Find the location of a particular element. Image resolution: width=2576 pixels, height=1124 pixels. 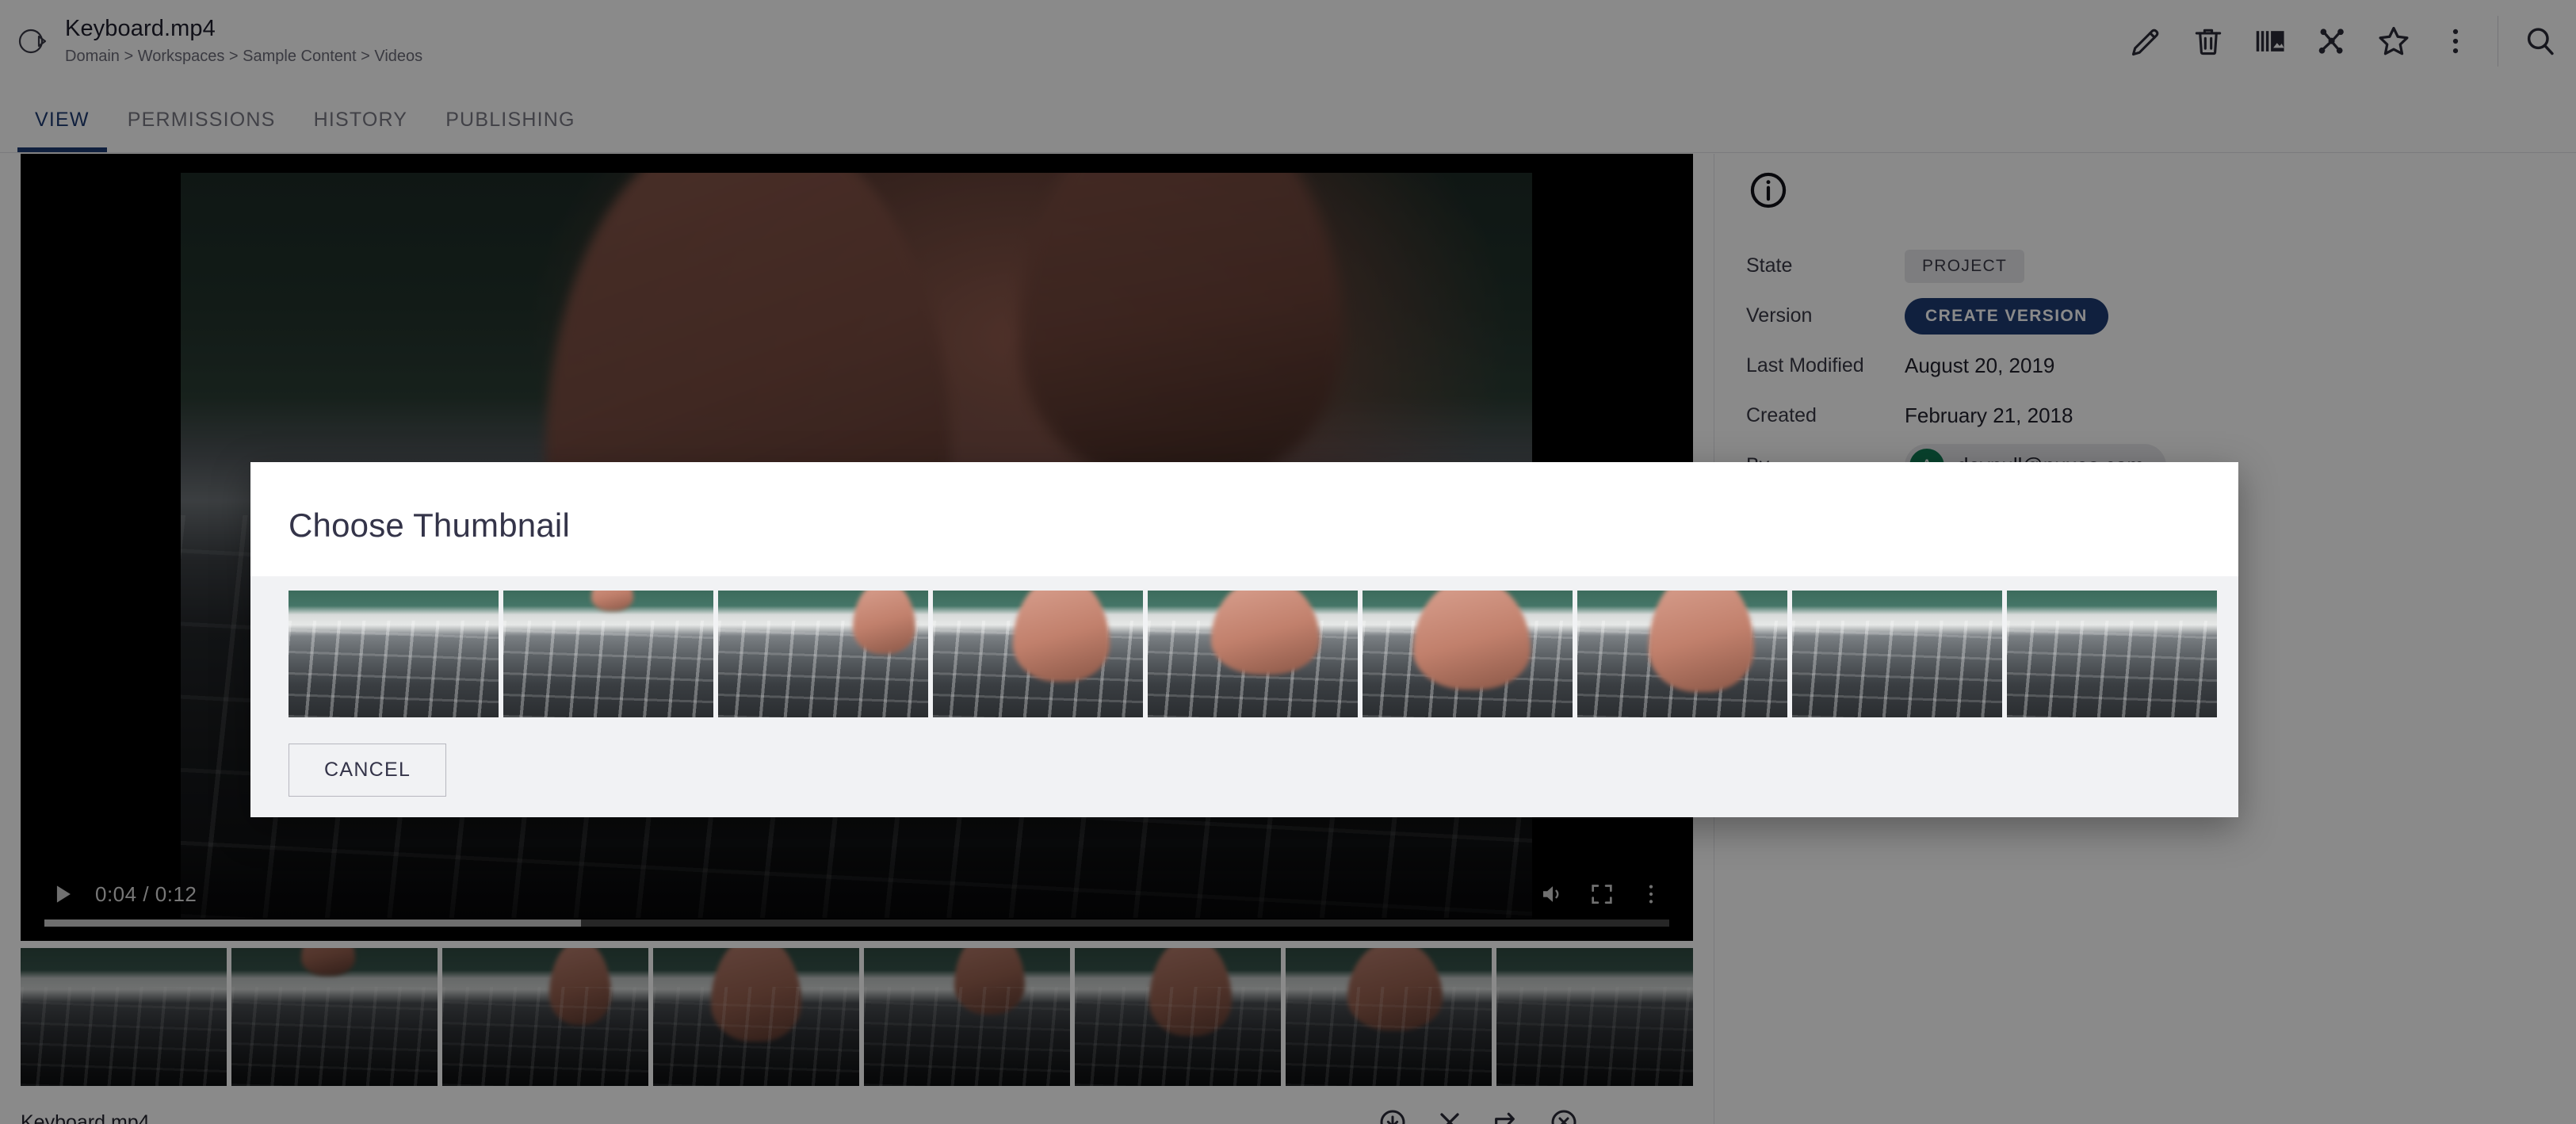

cancel-button: CANCEL is located at coordinates (368, 770).